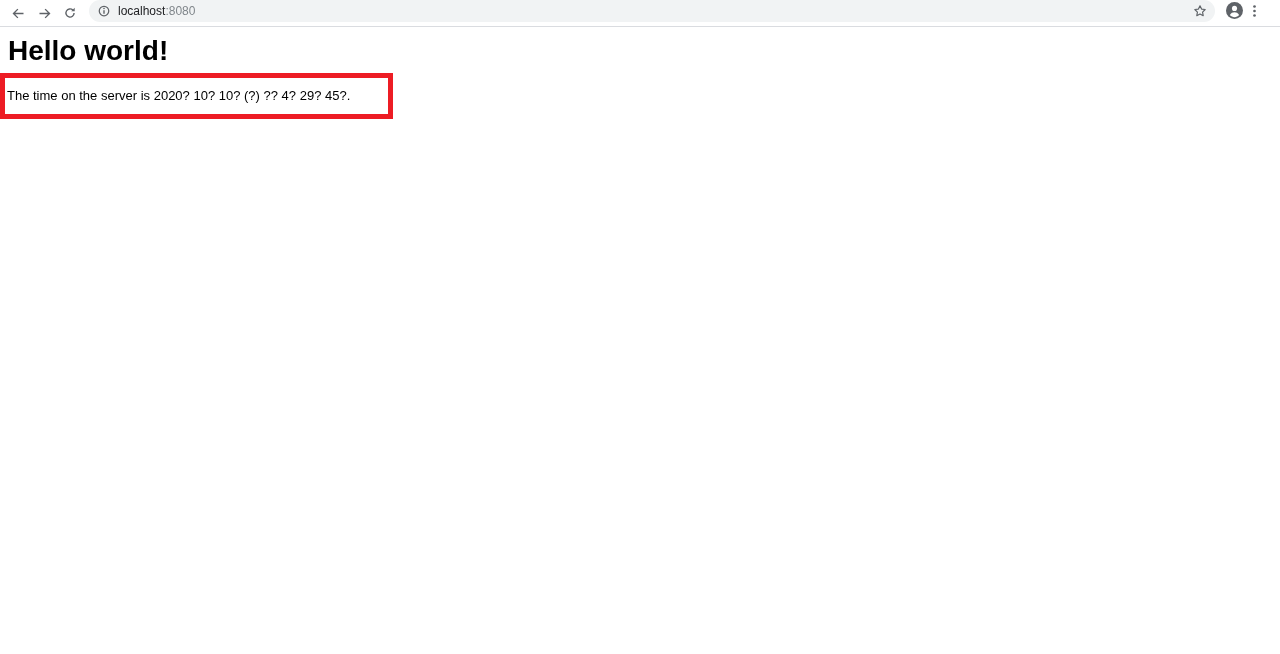 The width and height of the screenshot is (1280, 654). I want to click on server-time-text: The time on the server is 2020? 10? 10? (?) ?? 4? 29? 45?., so click(179, 96).